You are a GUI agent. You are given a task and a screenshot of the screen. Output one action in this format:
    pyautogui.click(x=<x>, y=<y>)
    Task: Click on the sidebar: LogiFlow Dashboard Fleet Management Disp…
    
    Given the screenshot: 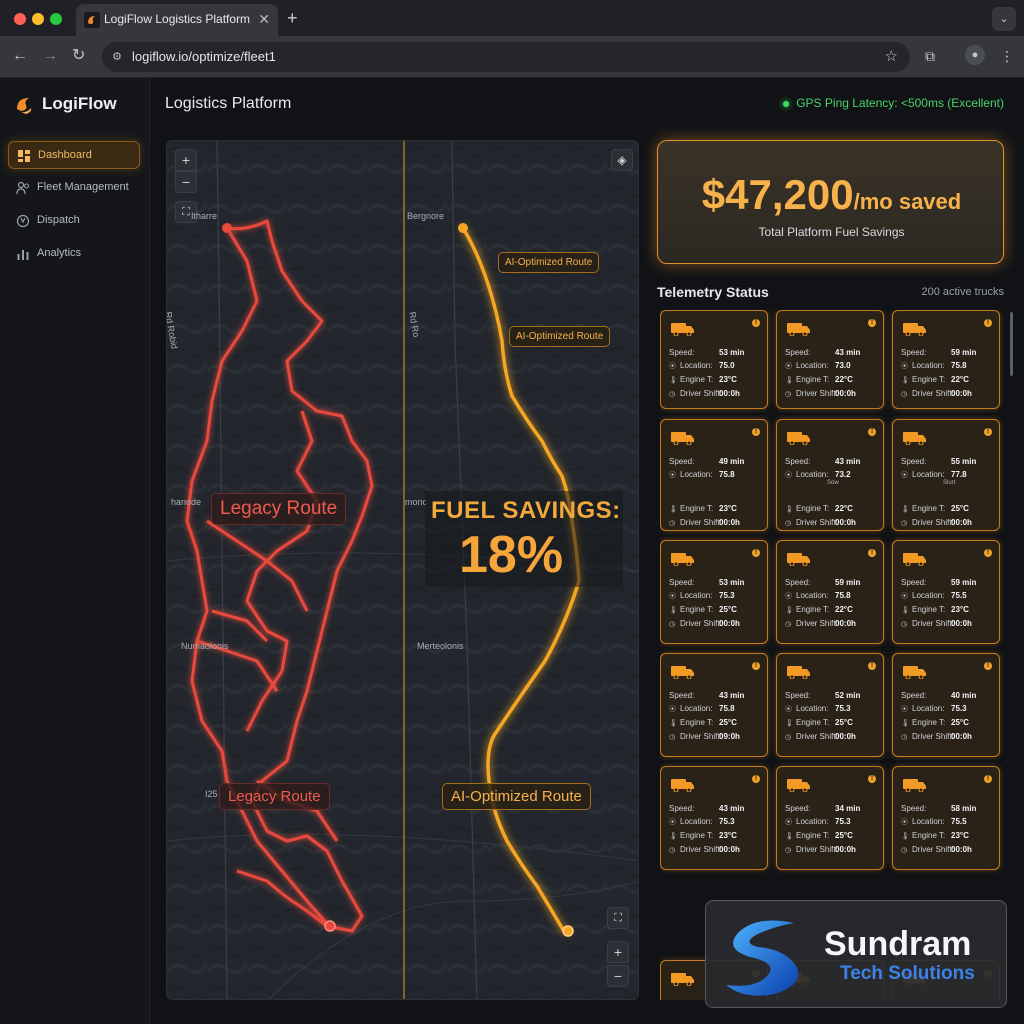 What is the action you would take?
    pyautogui.click(x=75, y=551)
    